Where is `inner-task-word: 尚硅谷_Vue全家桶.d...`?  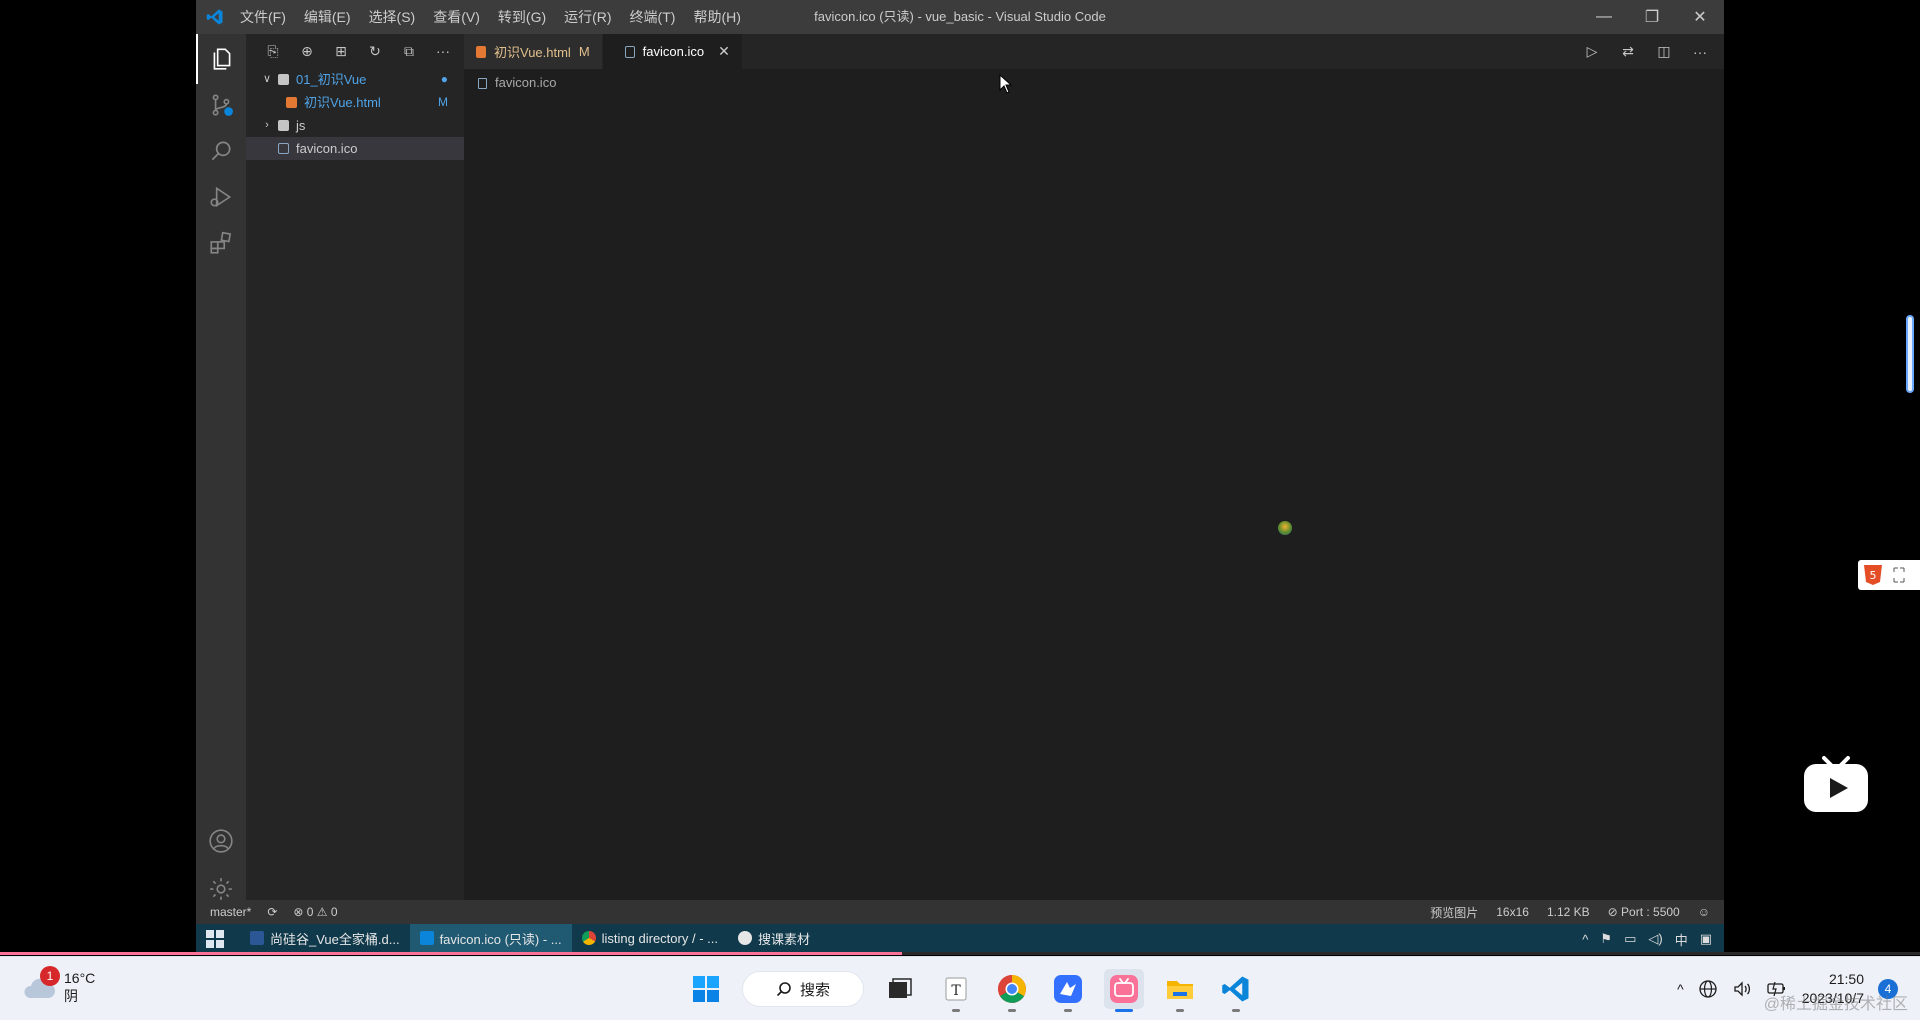
inner-task-word: 尚硅谷_Vue全家桶.d... is located at coordinates (325, 939).